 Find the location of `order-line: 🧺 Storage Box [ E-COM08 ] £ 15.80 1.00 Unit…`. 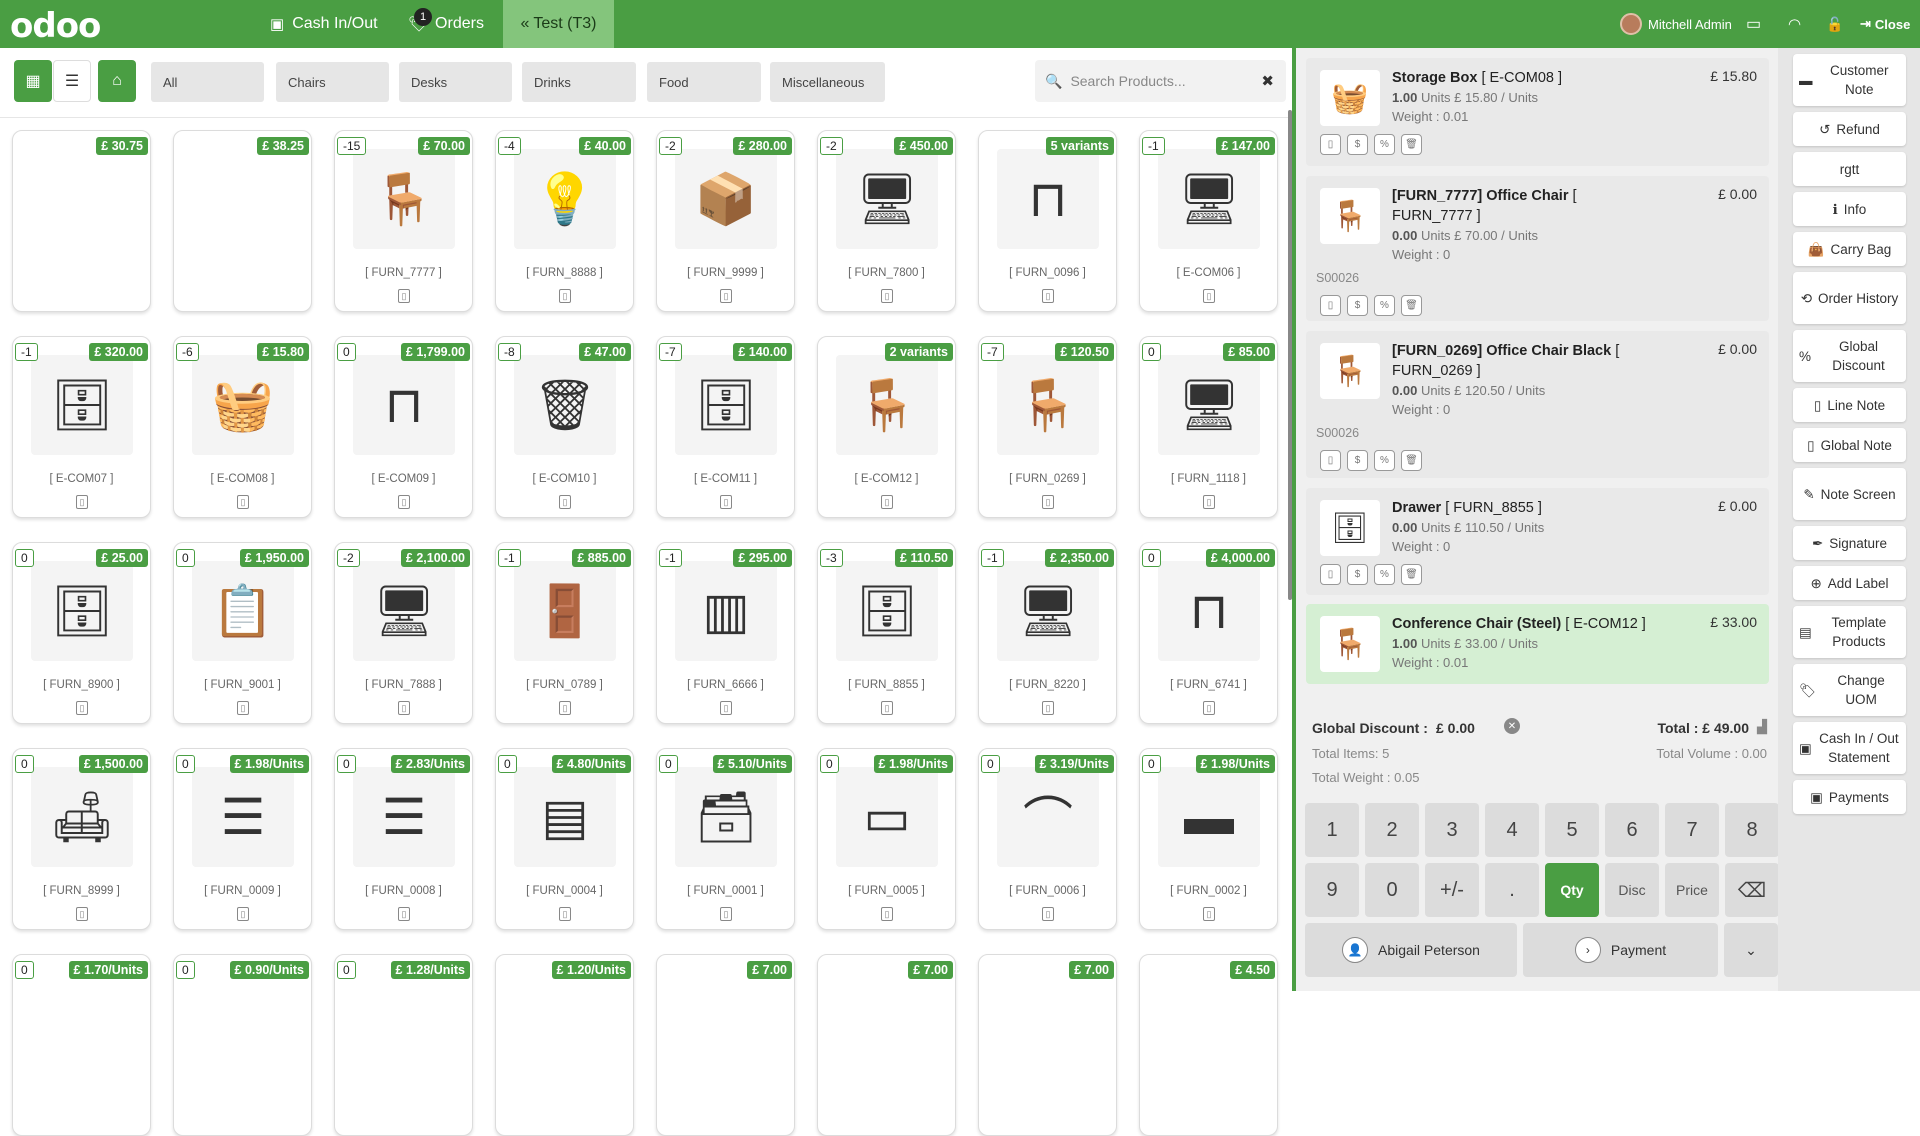

order-line: 🧺 Storage Box [ E-COM08 ] £ 15.80 1.00 Unit… is located at coordinates (1537, 112).